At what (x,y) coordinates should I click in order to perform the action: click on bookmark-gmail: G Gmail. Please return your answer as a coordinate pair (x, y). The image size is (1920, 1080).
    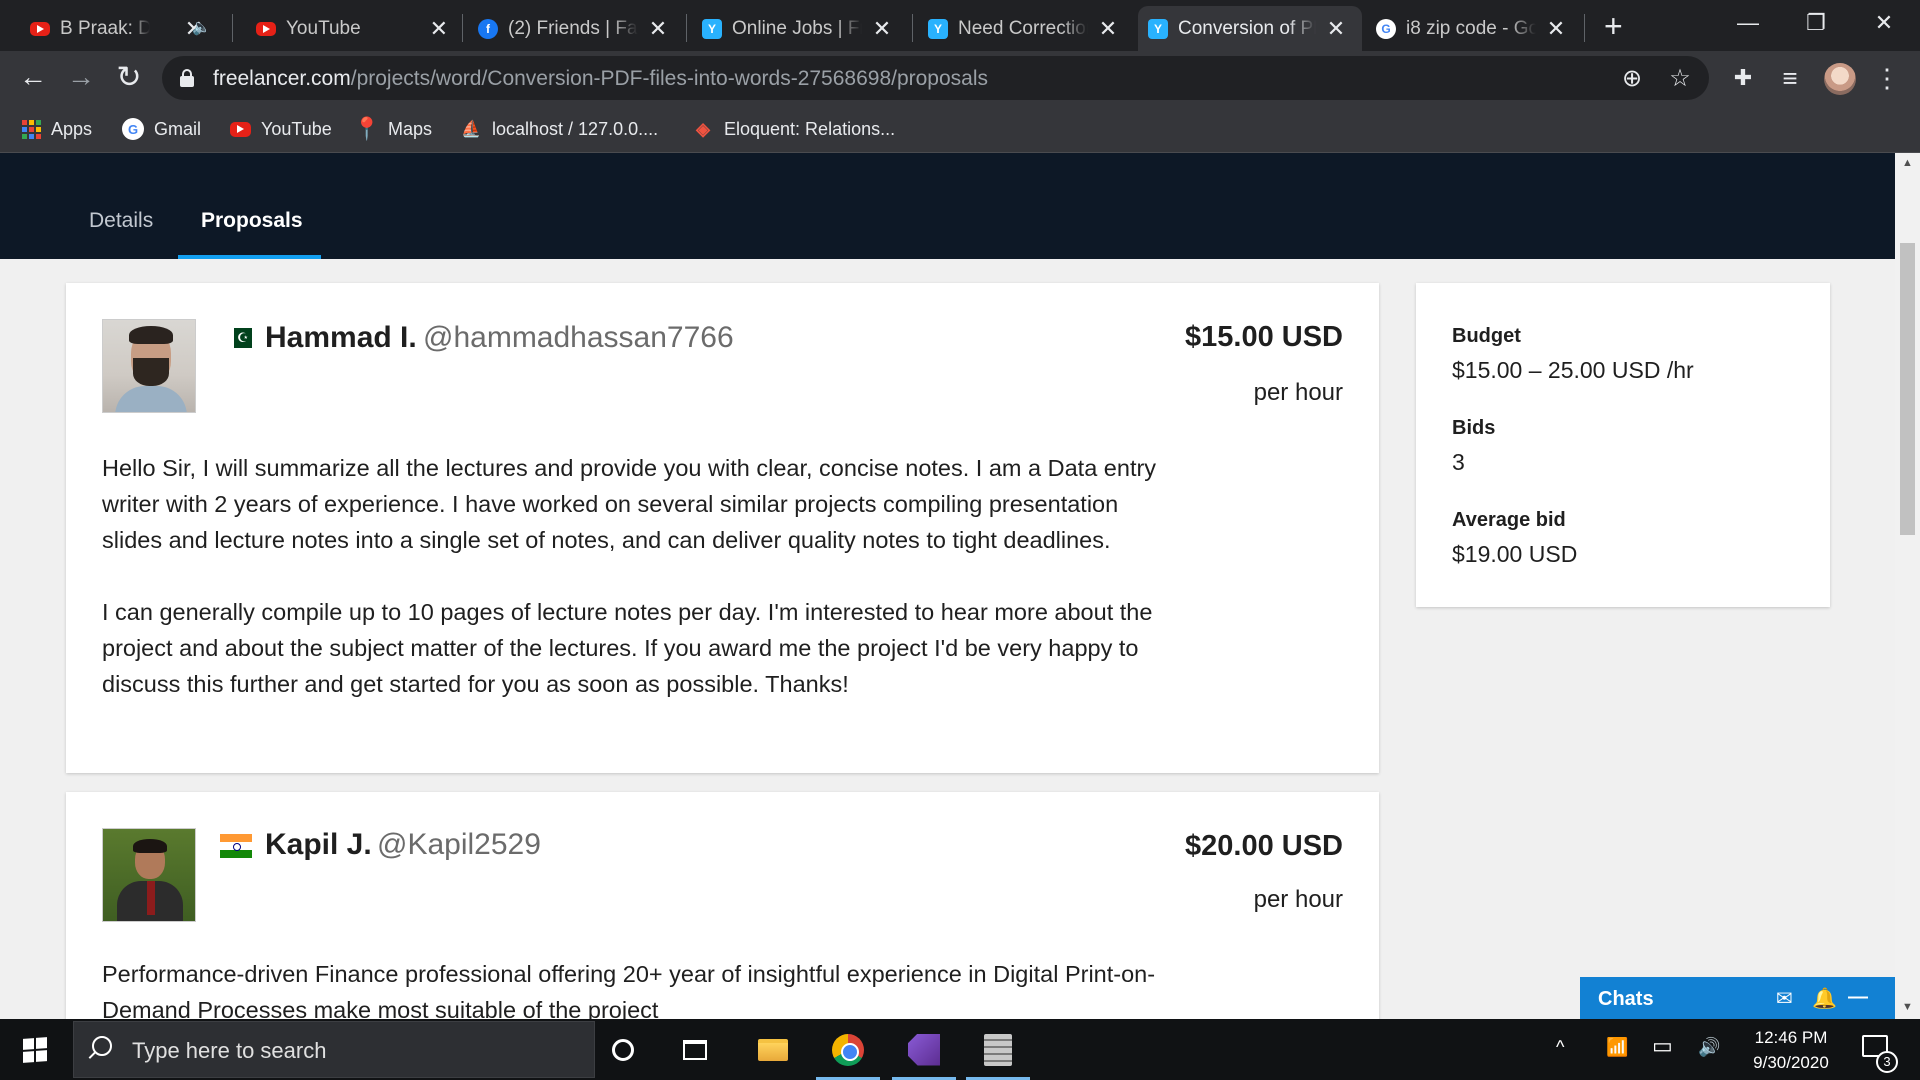
    Looking at the image, I should click on (161, 129).